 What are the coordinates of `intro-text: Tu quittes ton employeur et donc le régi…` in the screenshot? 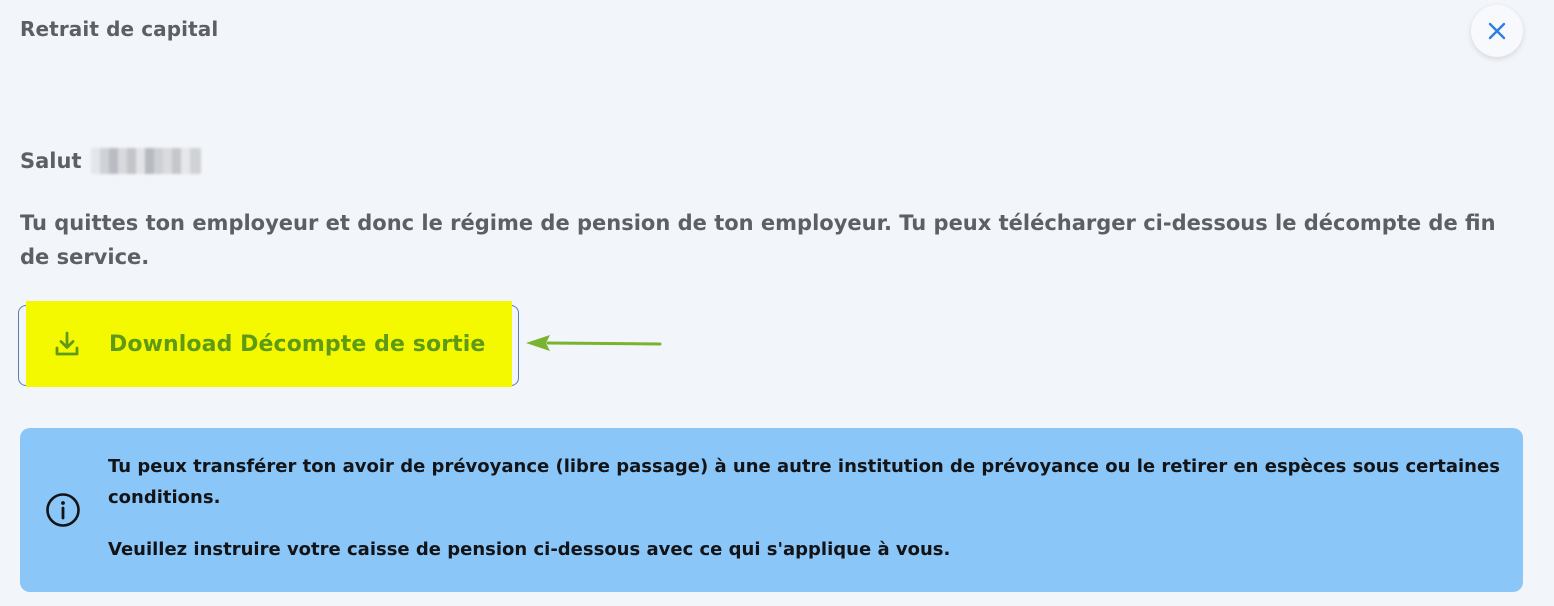 It's located at (758, 240).